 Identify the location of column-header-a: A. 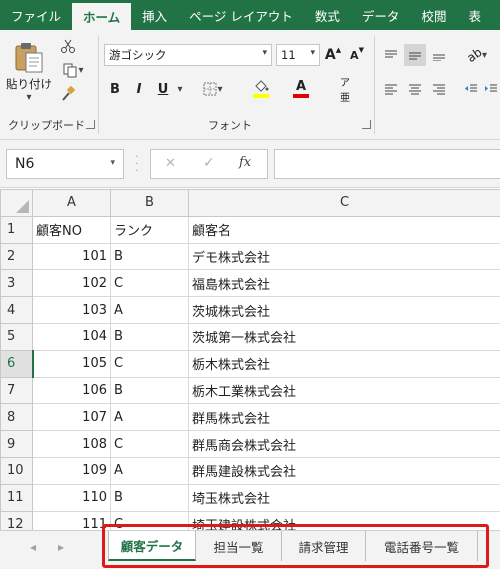
(71, 203).